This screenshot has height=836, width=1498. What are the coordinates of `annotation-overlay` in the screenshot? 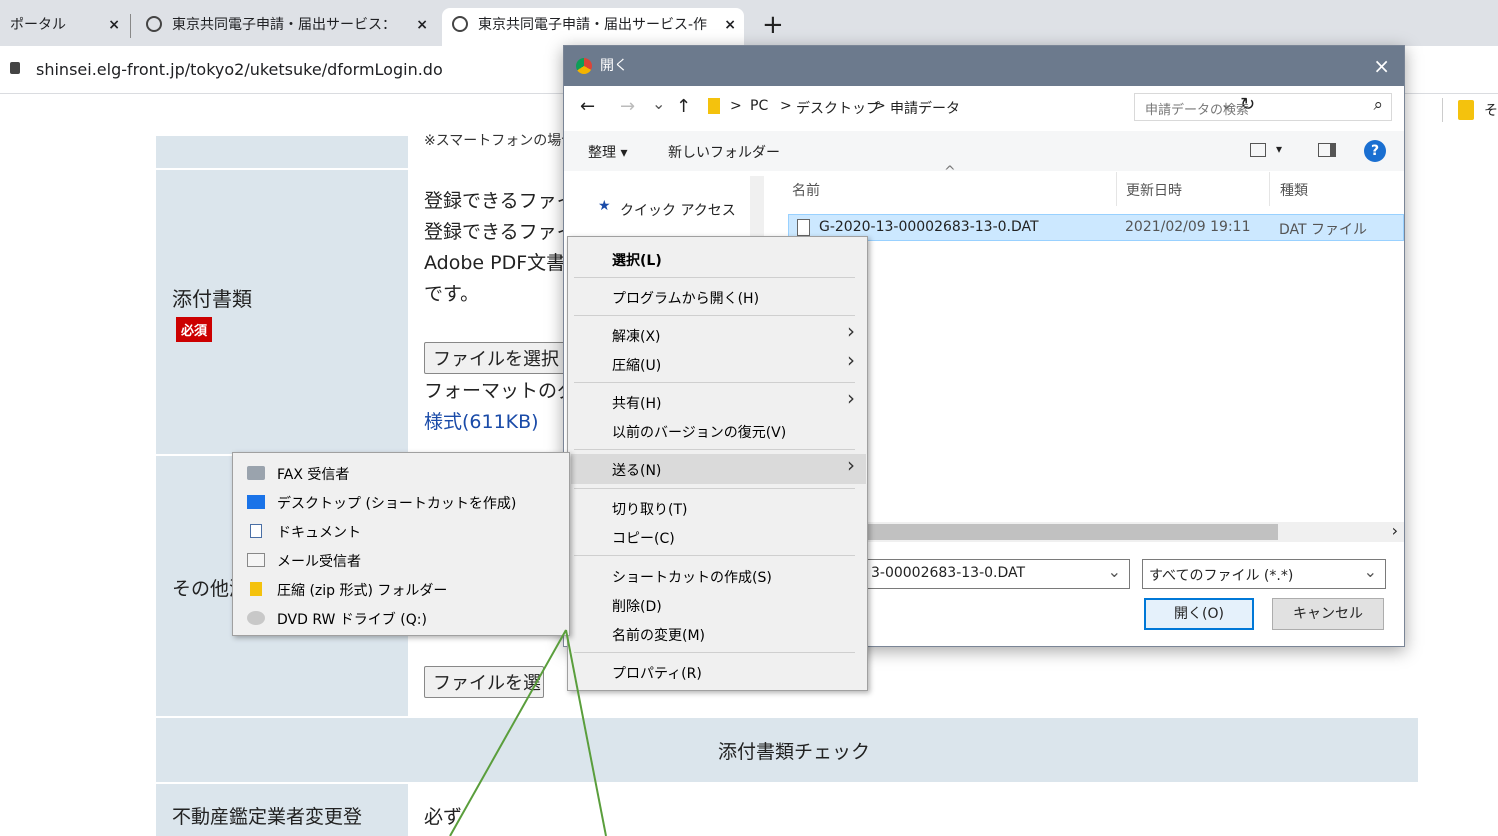 It's located at (528, 732).